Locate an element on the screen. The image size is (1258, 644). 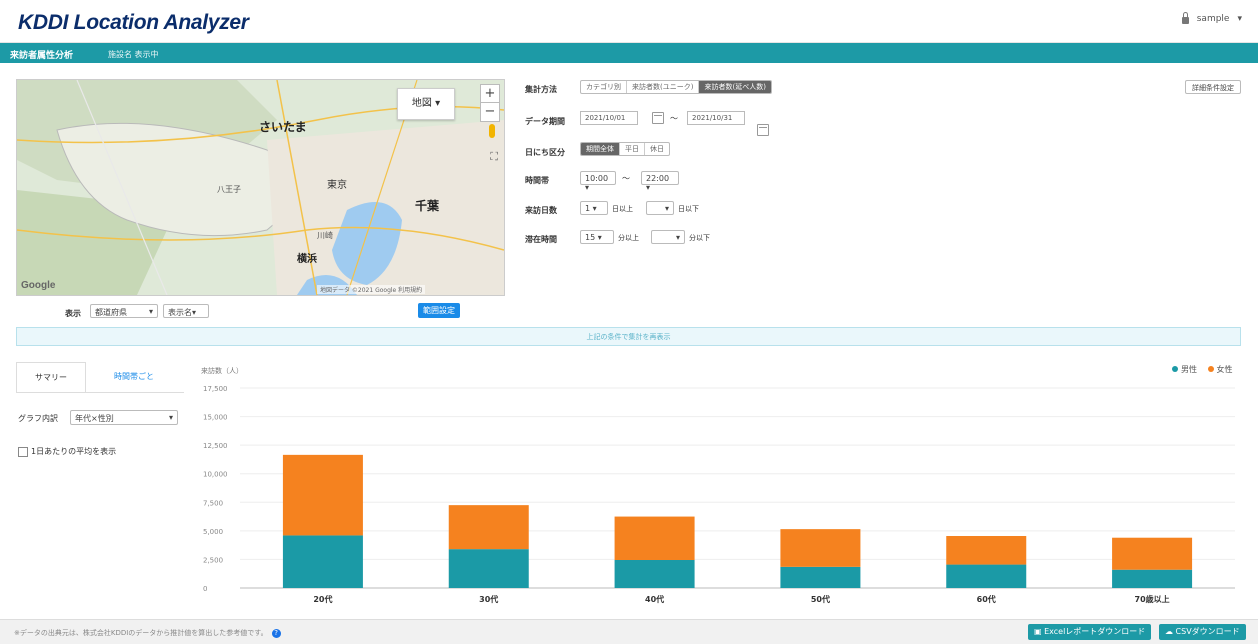
csv-download-button: ☁ CSVダウンロード is located at coordinates (1202, 632).